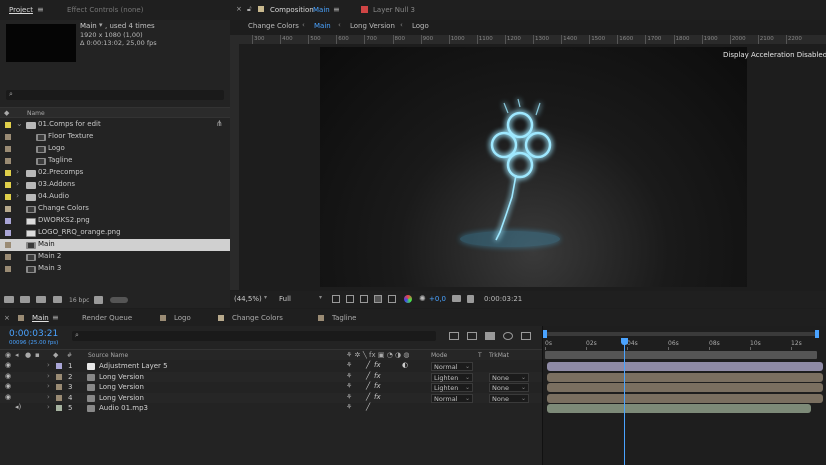  What do you see at coordinates (336, 9) in the screenshot?
I see `panel-menu-icon: ≡` at bounding box center [336, 9].